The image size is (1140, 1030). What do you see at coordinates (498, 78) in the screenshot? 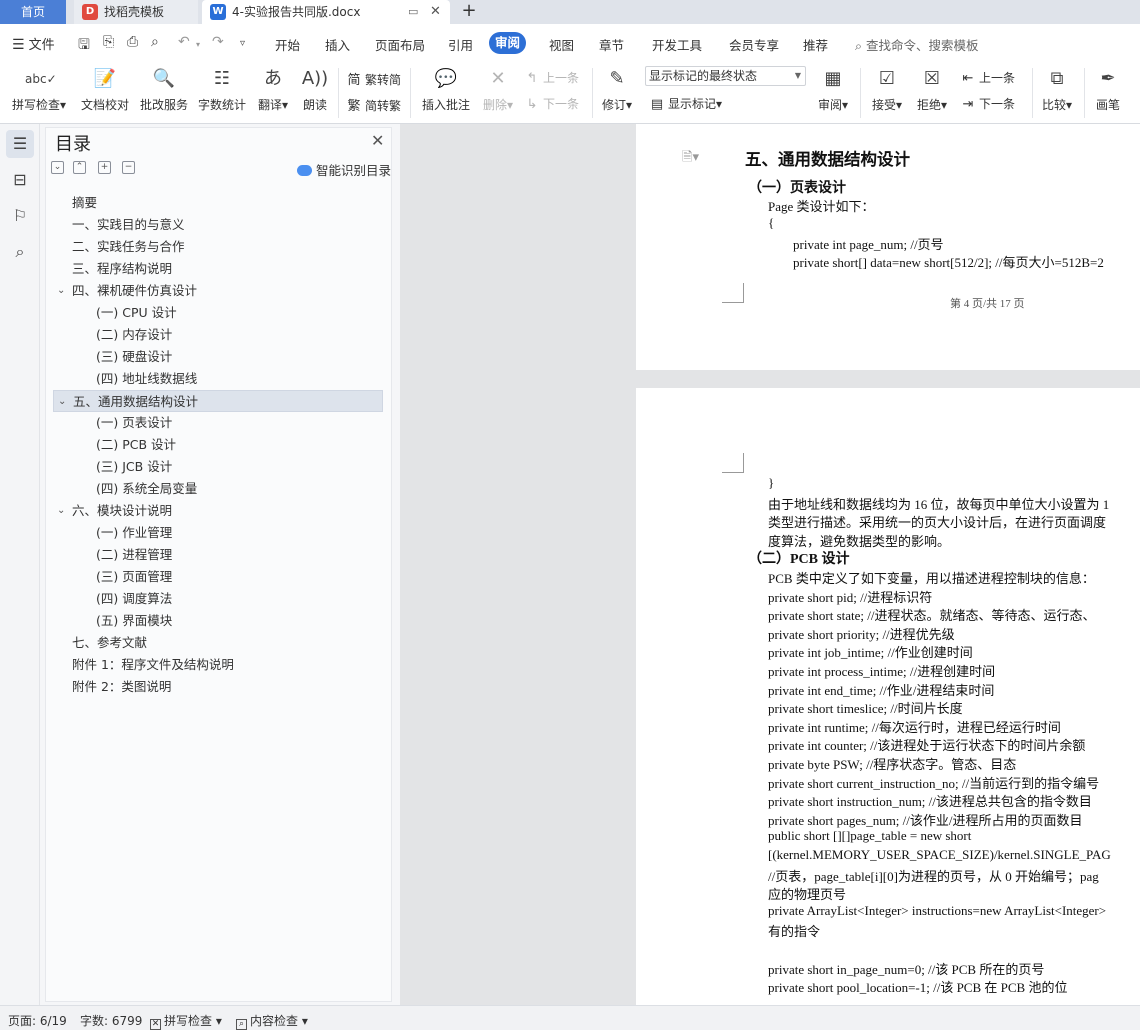
I see `comment-delete-icon: ✕` at bounding box center [498, 78].